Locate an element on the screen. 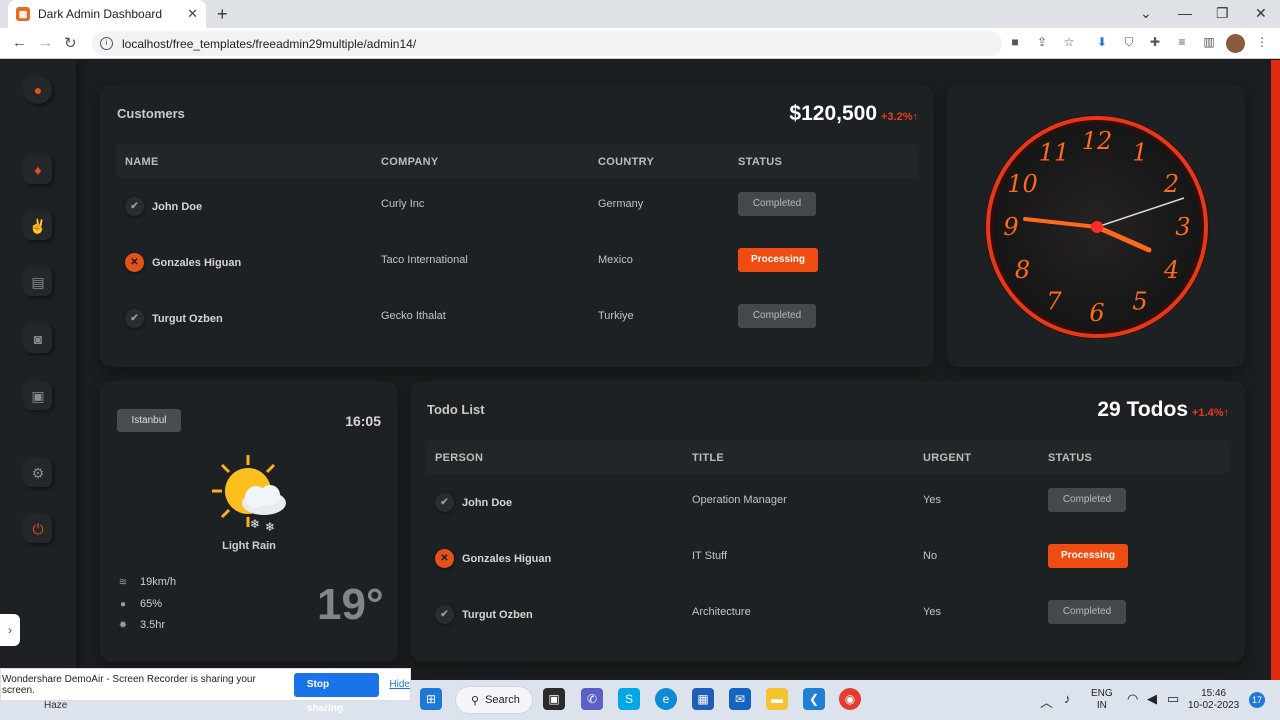 This screenshot has width=1280, height=720. folder-icon: ▬ is located at coordinates (777, 699).